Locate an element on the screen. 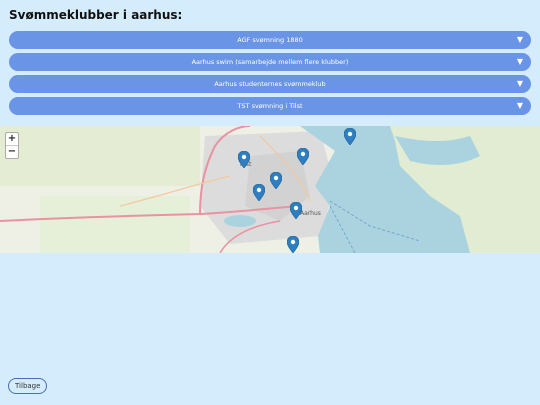 This screenshot has width=540, height=405. map-city-label: Aarhus is located at coordinates (310, 213).